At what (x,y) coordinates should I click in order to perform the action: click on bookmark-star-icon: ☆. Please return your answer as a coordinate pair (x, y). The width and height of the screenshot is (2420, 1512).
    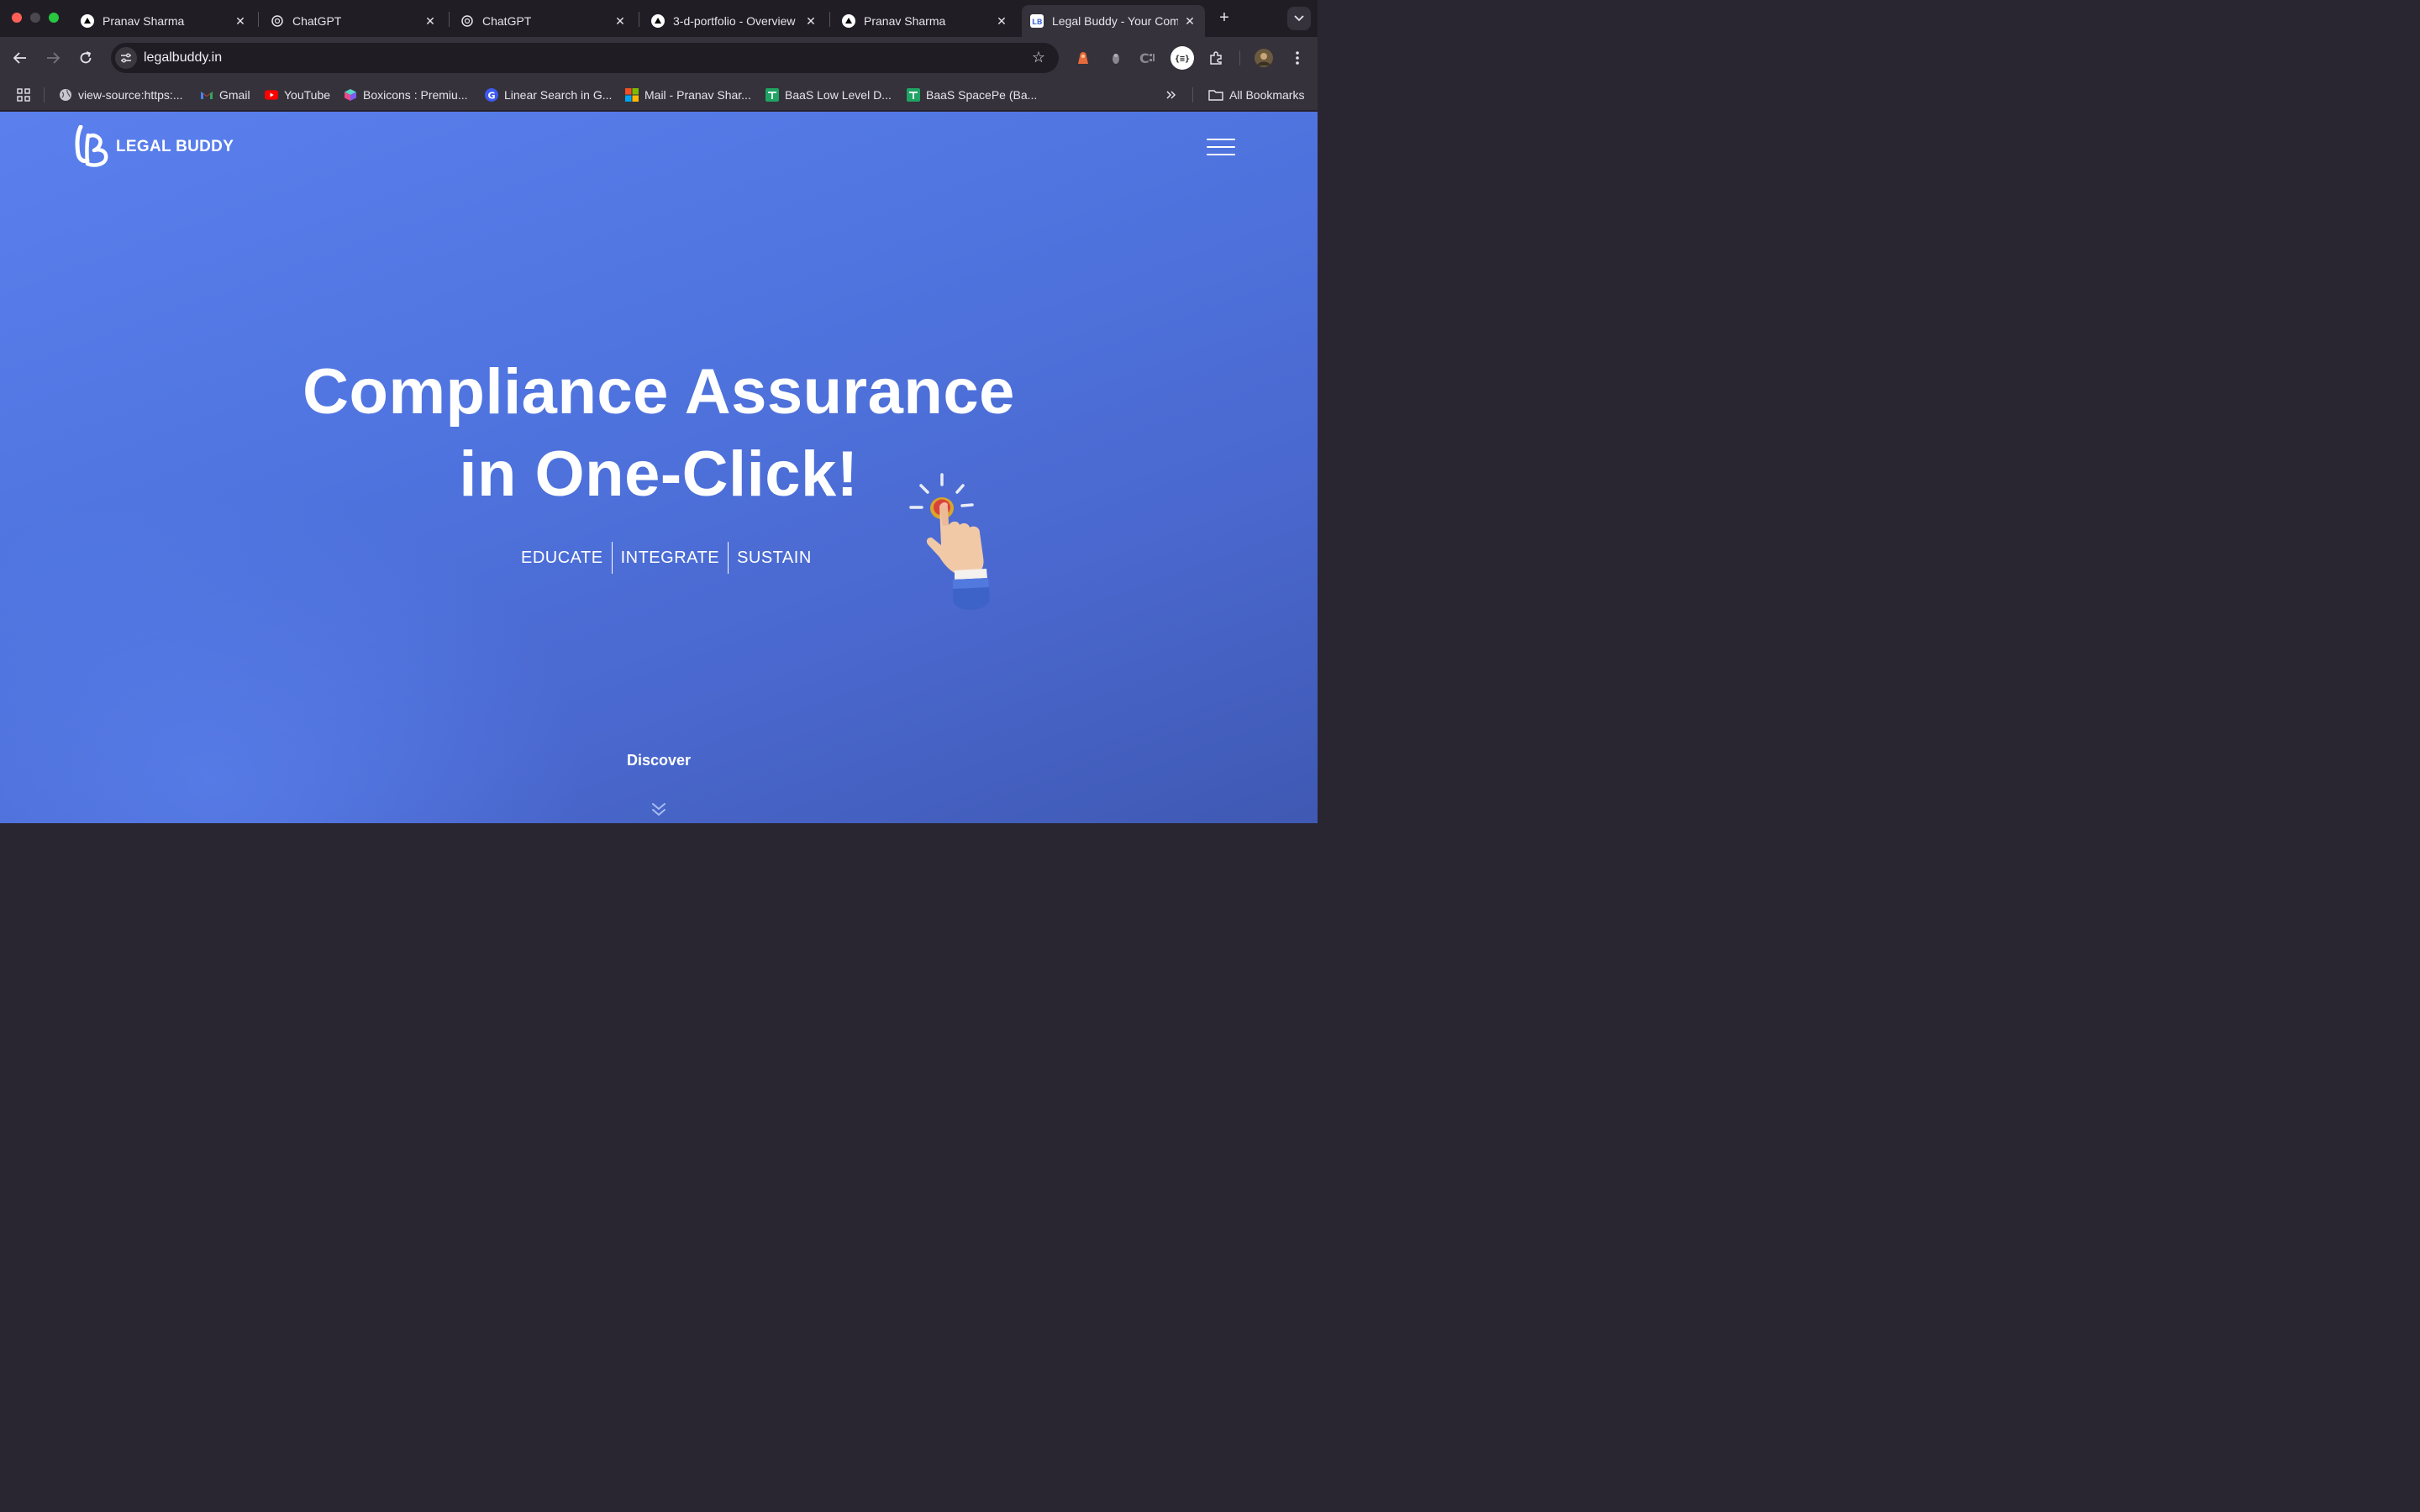
    Looking at the image, I should click on (1038, 57).